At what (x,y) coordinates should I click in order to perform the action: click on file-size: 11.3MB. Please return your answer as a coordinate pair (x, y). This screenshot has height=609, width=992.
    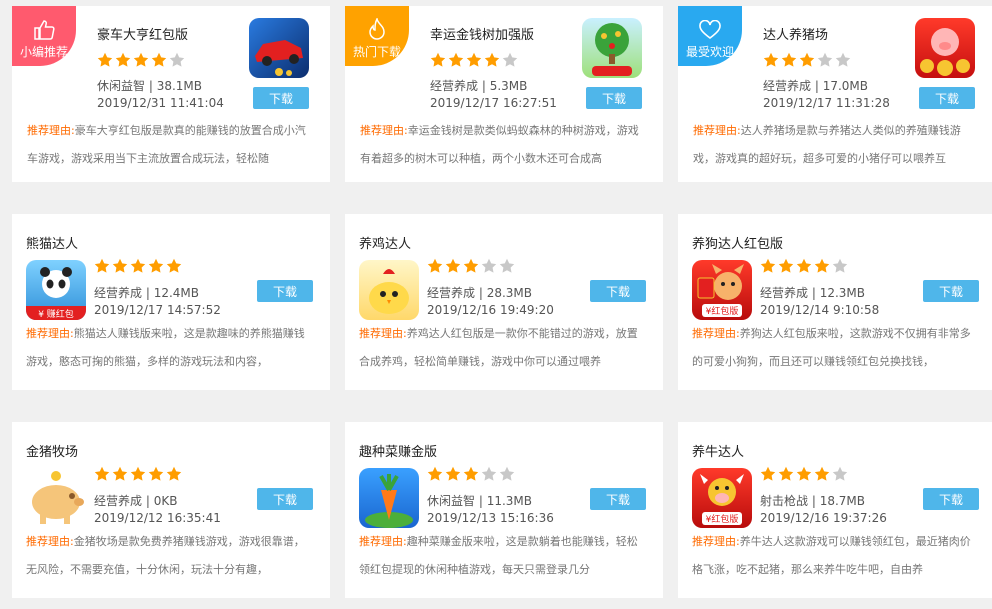
    Looking at the image, I should click on (509, 501).